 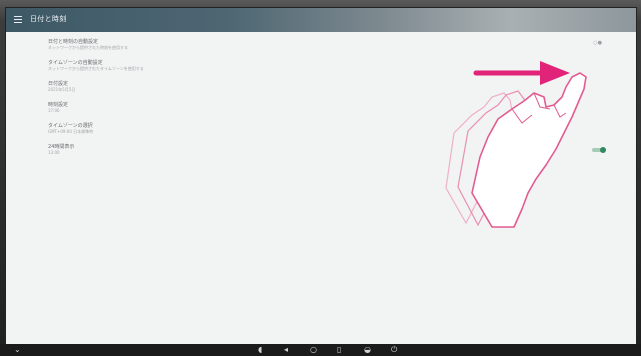 What do you see at coordinates (339, 350) in the screenshot?
I see `recent-apps-icon: ▯` at bounding box center [339, 350].